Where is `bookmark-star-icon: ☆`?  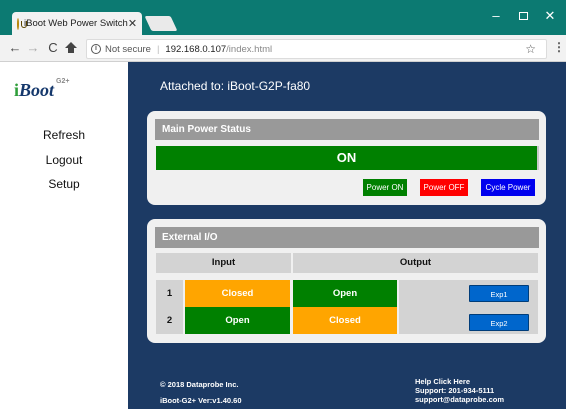
bookmark-star-icon: ☆ is located at coordinates (530, 49).